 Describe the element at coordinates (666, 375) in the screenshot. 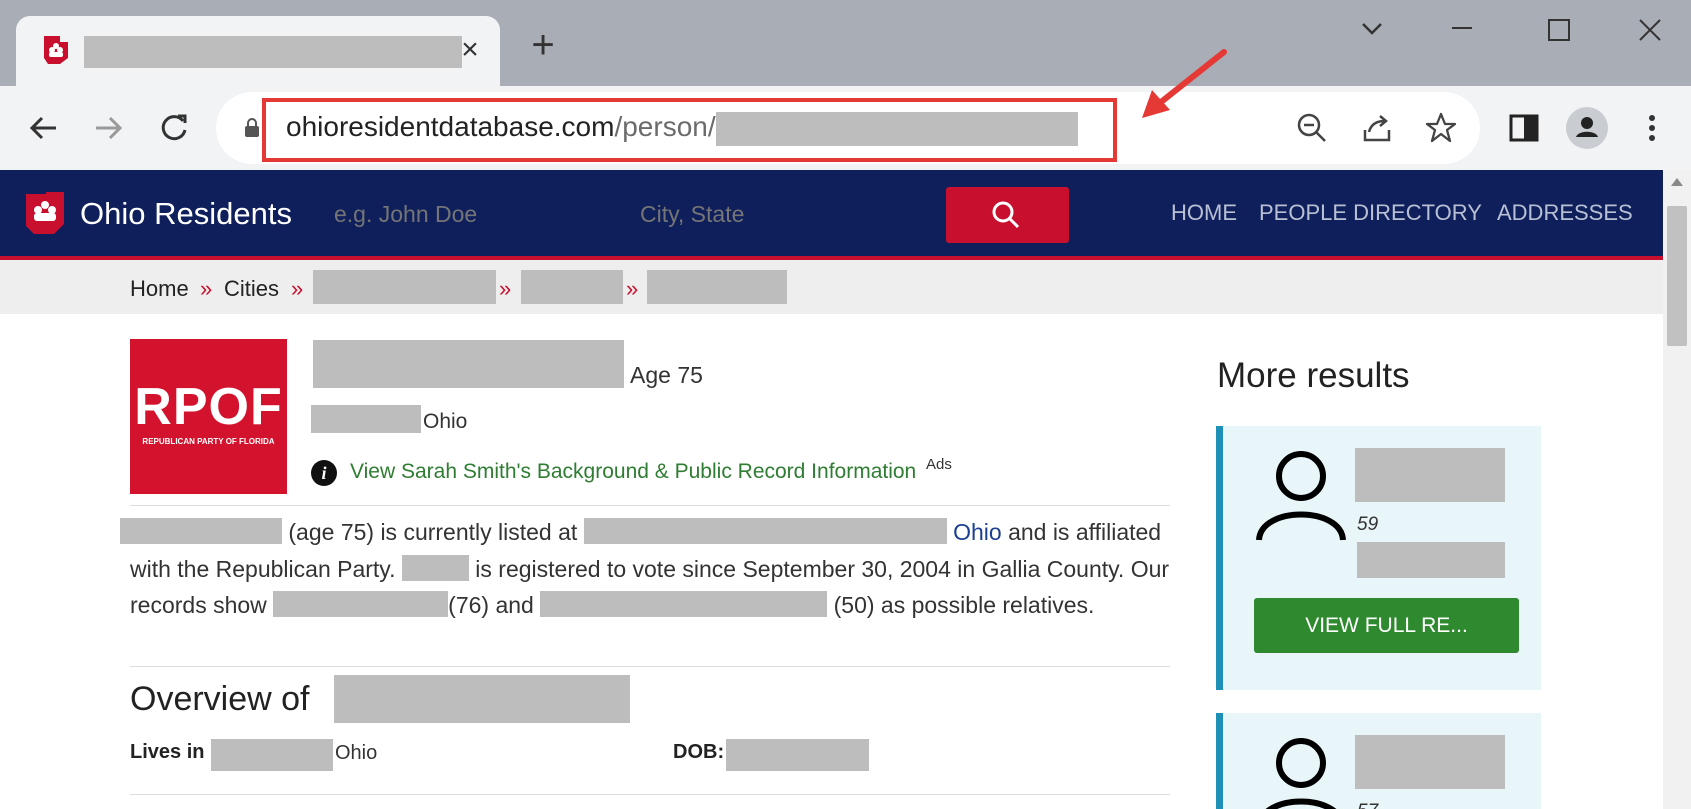

I see `person-age: Age 75` at that location.